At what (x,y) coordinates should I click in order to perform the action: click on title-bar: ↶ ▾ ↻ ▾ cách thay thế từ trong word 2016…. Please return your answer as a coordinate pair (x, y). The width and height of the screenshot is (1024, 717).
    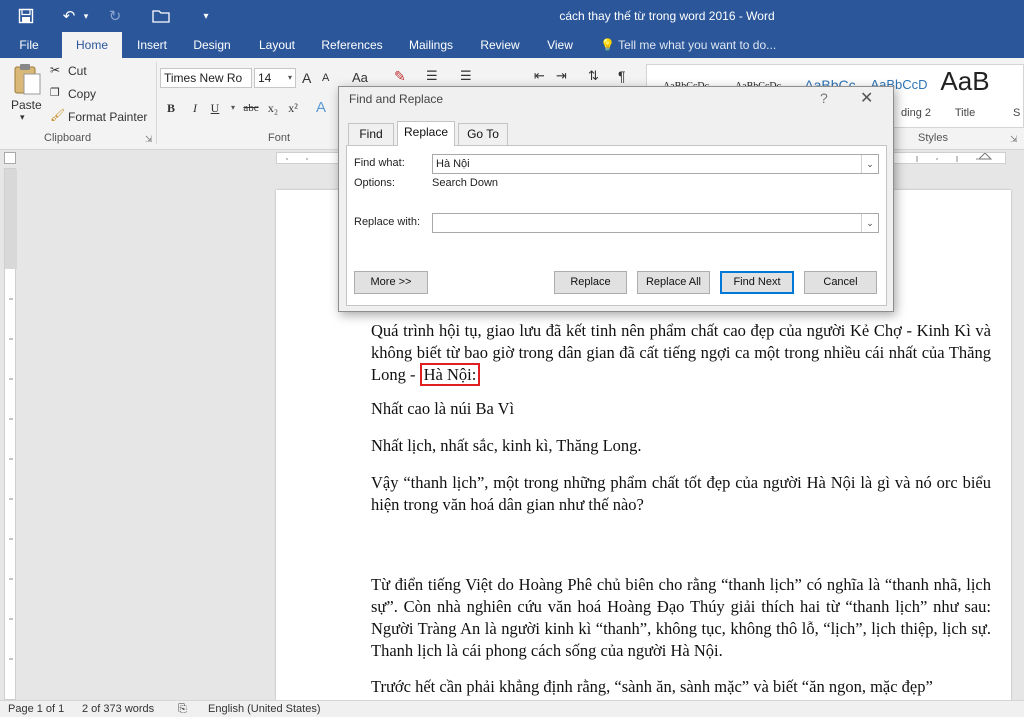
    Looking at the image, I should click on (512, 16).